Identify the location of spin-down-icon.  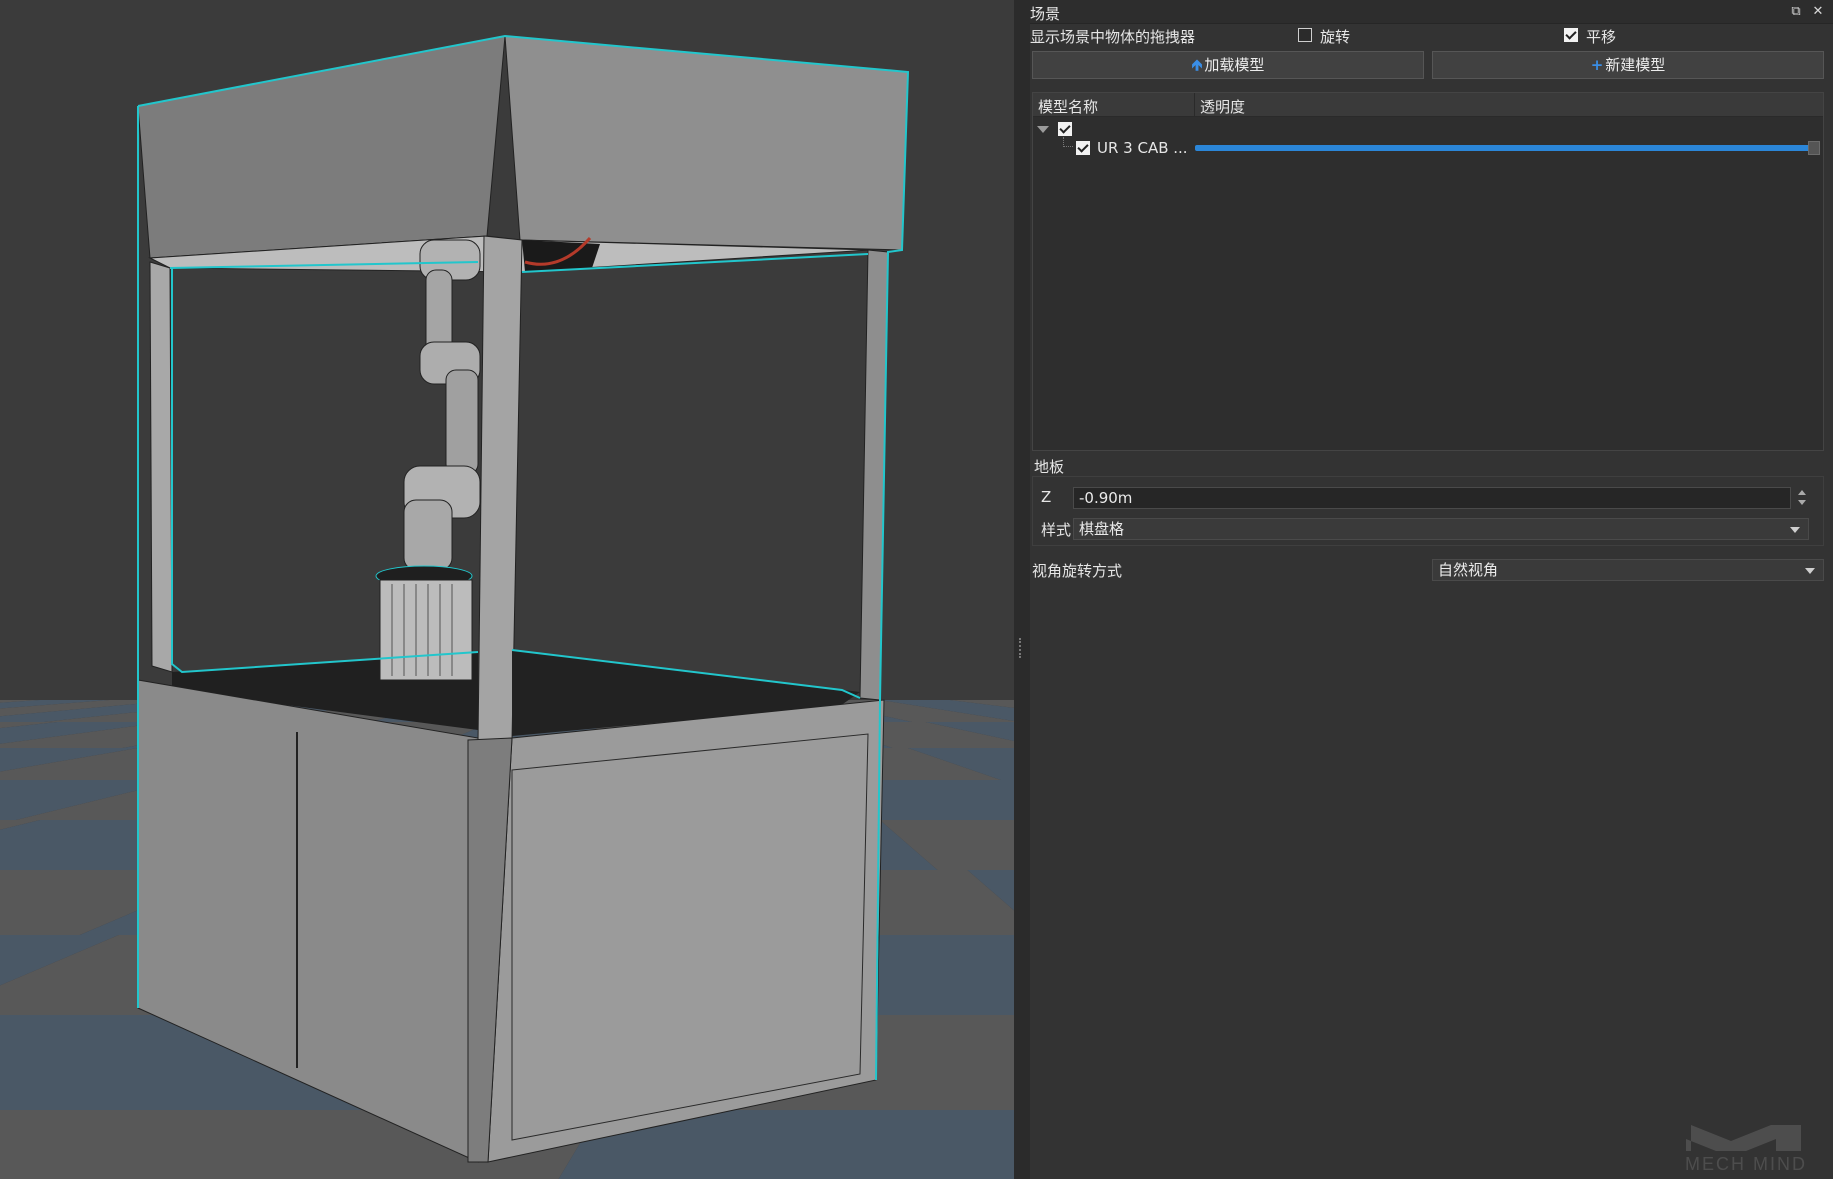
(1802, 502).